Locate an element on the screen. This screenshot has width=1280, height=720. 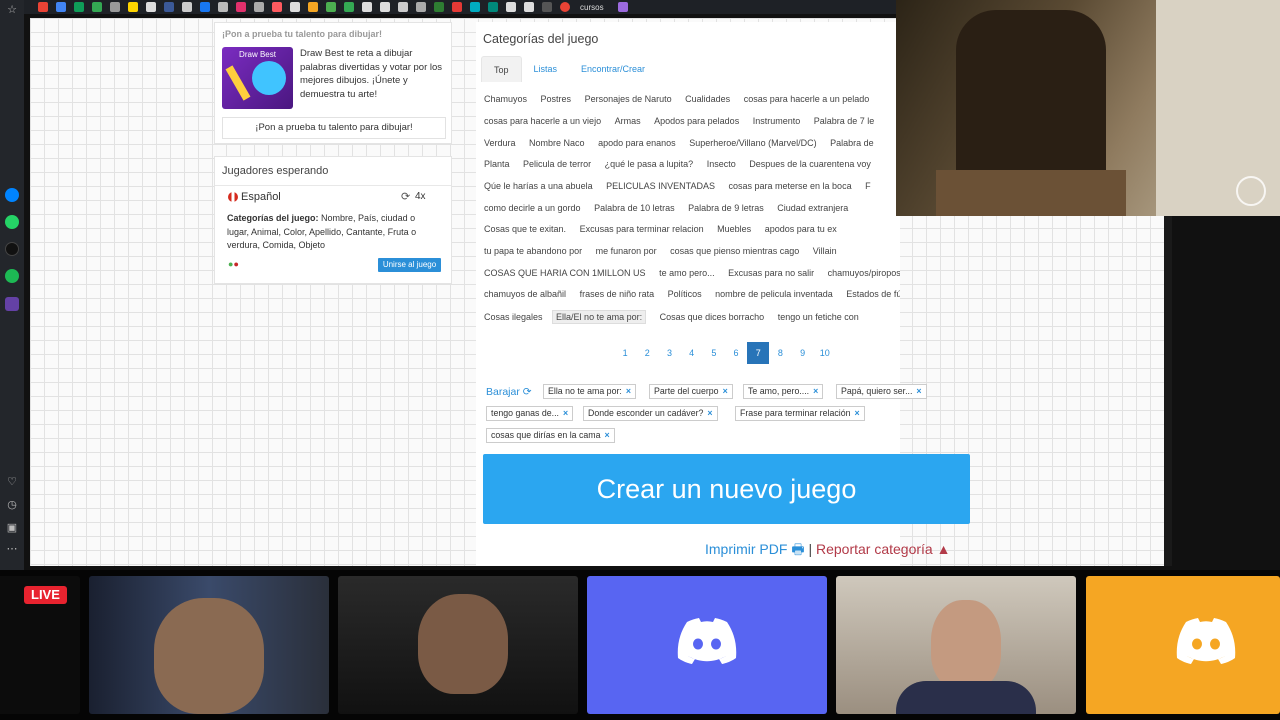
history-icon: ◷ is located at coordinates (12, 505).